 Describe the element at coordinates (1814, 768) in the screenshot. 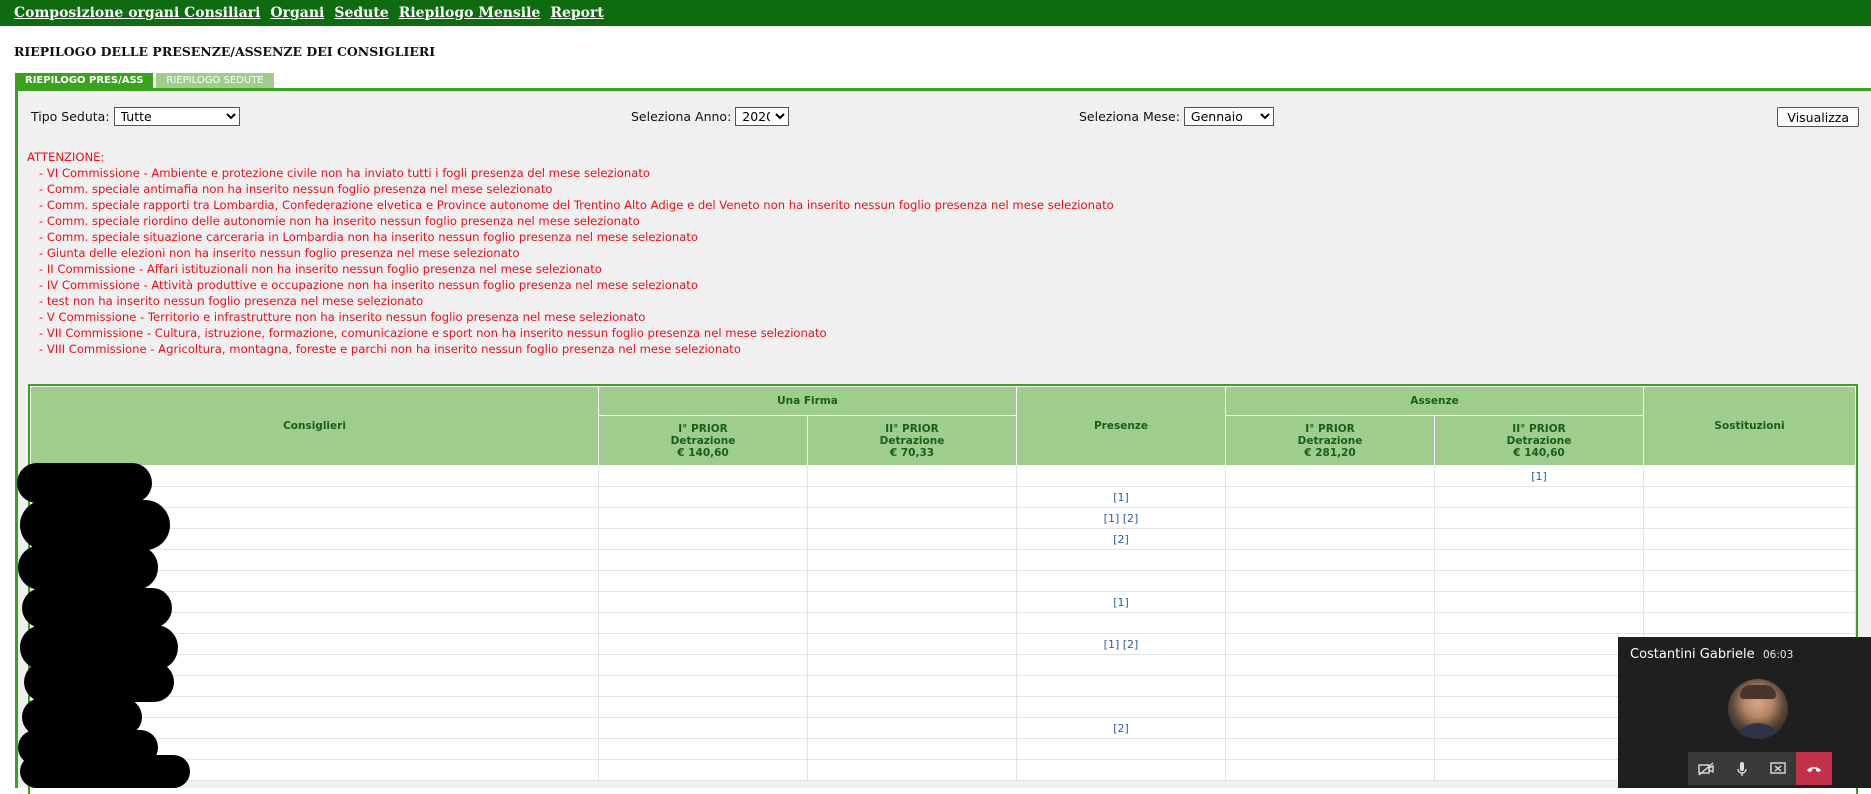

I see `hang-up-icon` at that location.